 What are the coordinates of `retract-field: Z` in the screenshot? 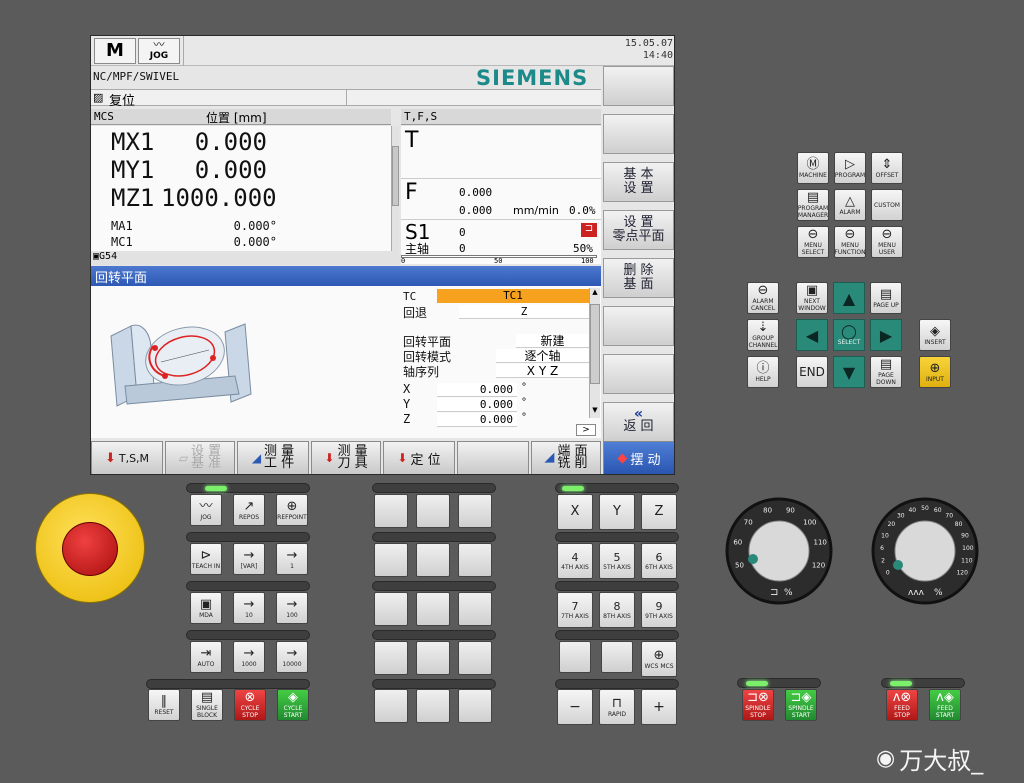 It's located at (524, 312).